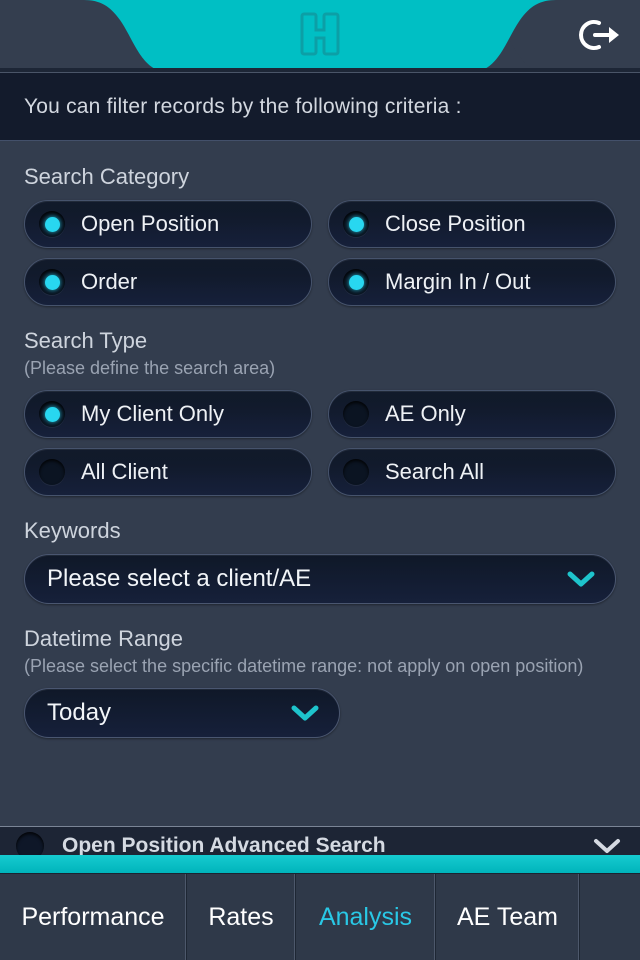 Image resolution: width=640 pixels, height=960 pixels. I want to click on header-teal-band, so click(320, 36).